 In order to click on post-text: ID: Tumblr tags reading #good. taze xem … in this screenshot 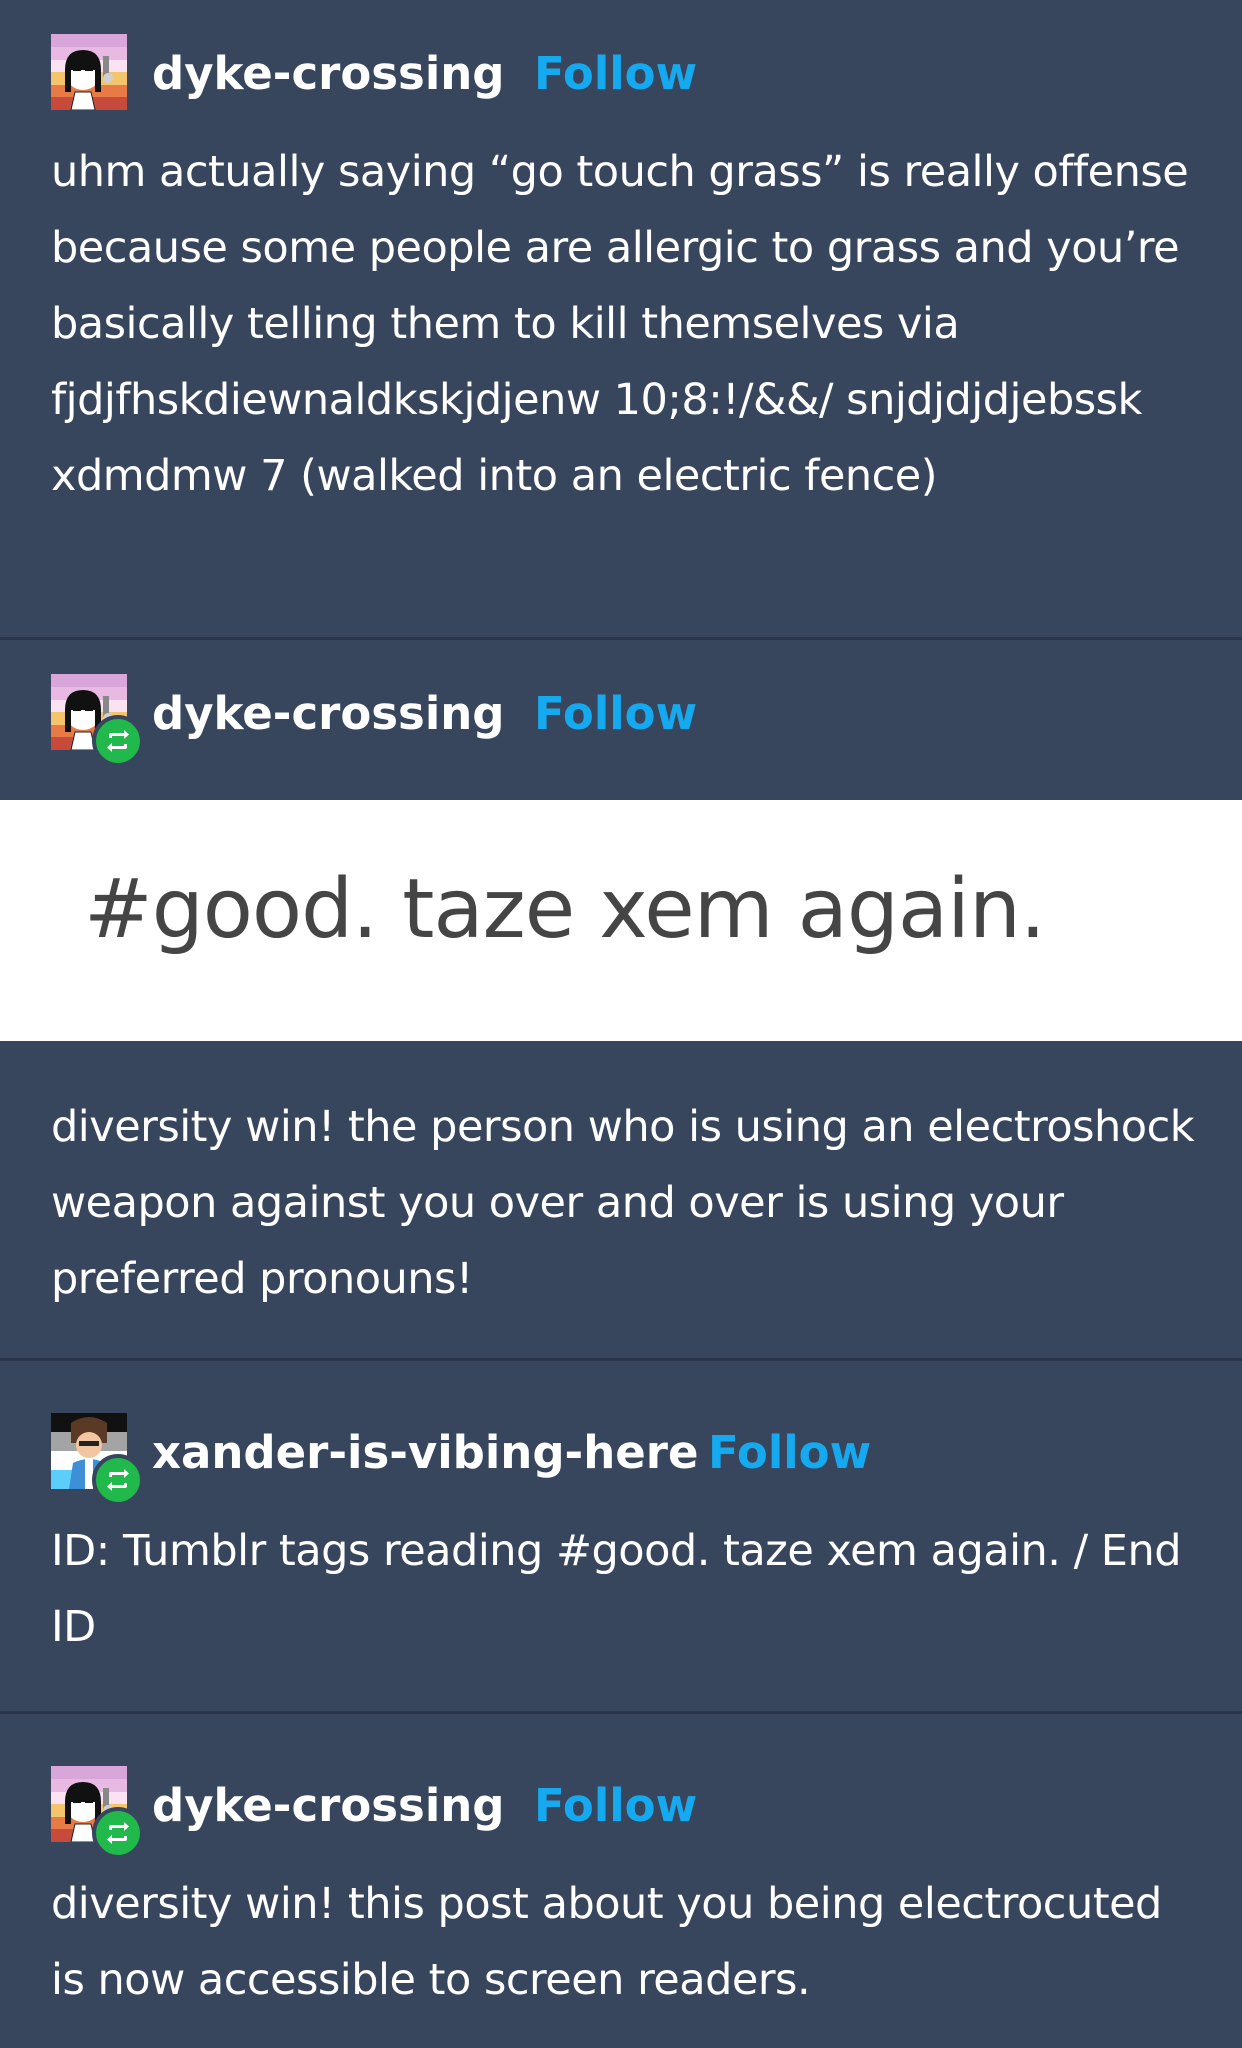, I will do `click(616, 1589)`.